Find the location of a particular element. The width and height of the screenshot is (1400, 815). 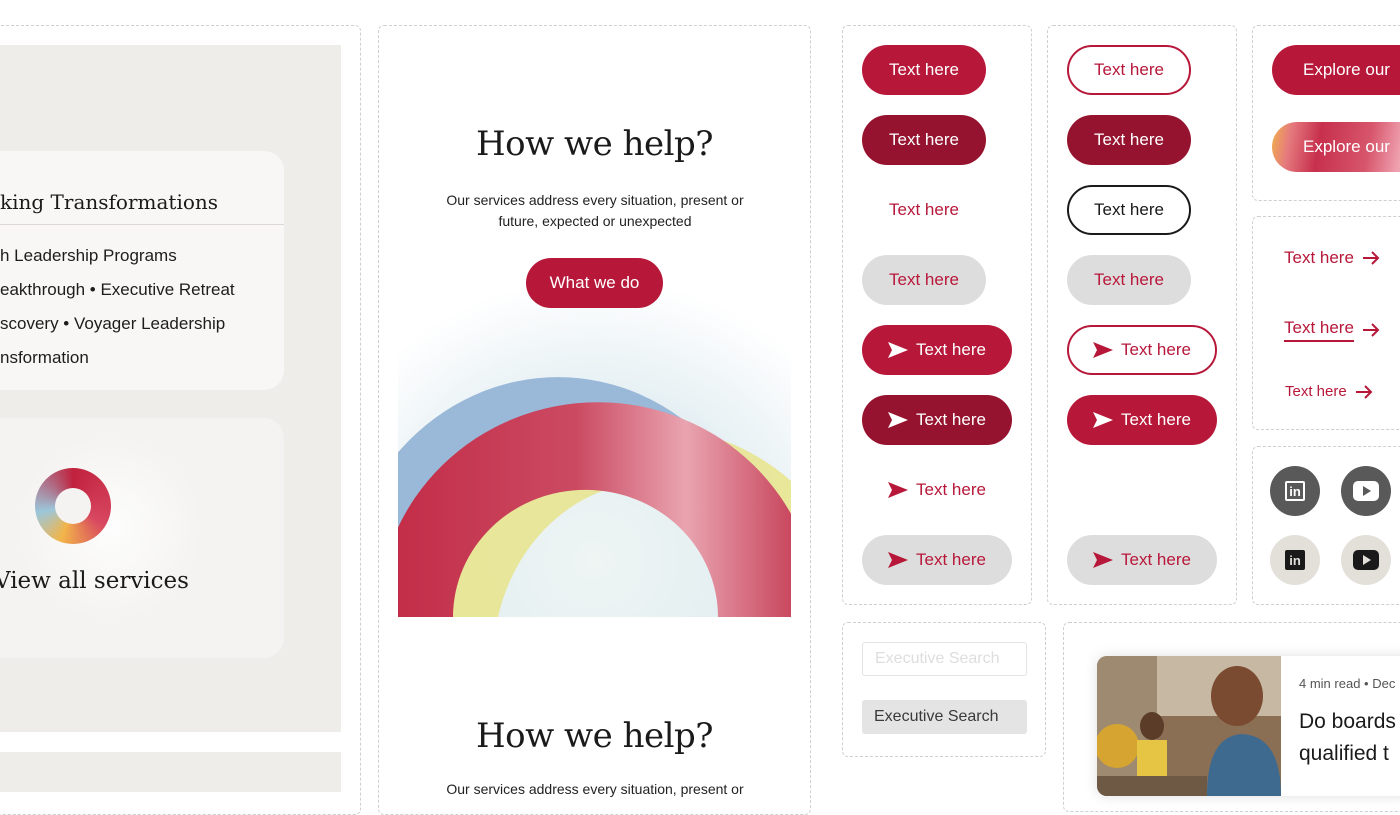

explore-button-gradient: Explore our is located at coordinates (1336, 147).